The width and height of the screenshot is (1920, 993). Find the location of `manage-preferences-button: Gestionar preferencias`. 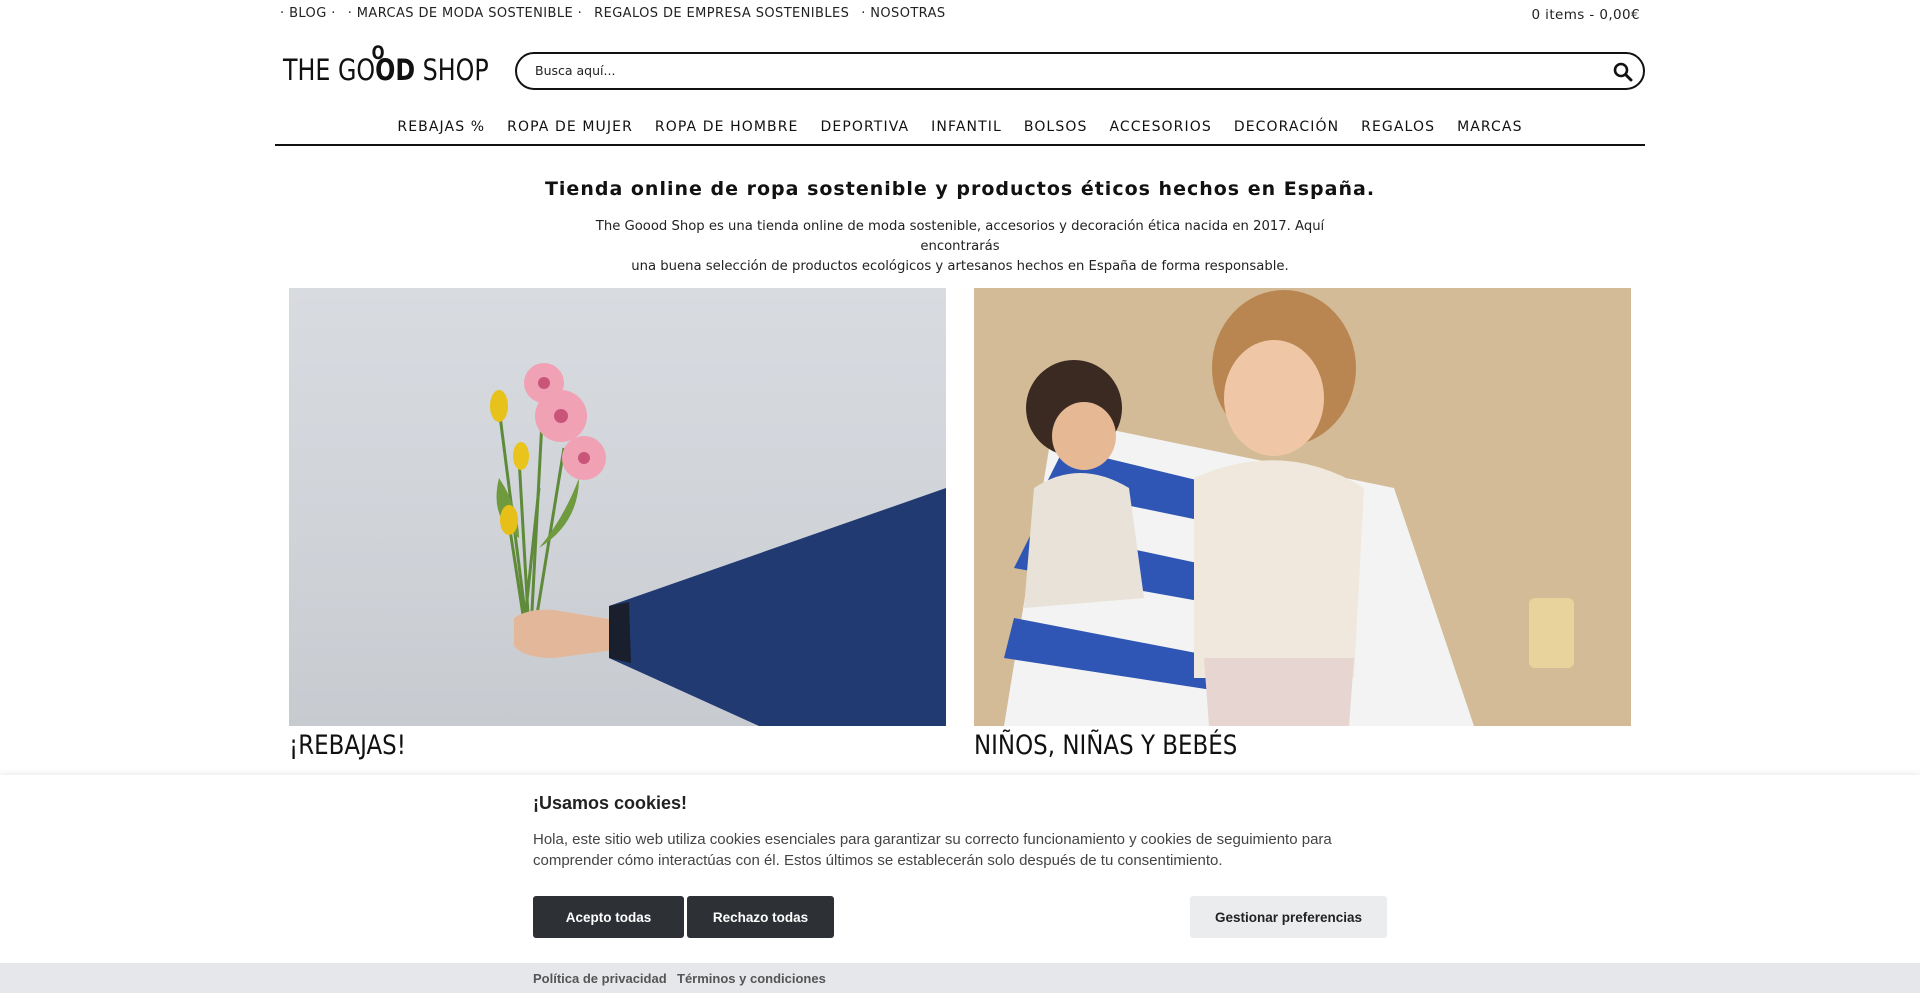

manage-preferences-button: Gestionar preferencias is located at coordinates (1288, 917).